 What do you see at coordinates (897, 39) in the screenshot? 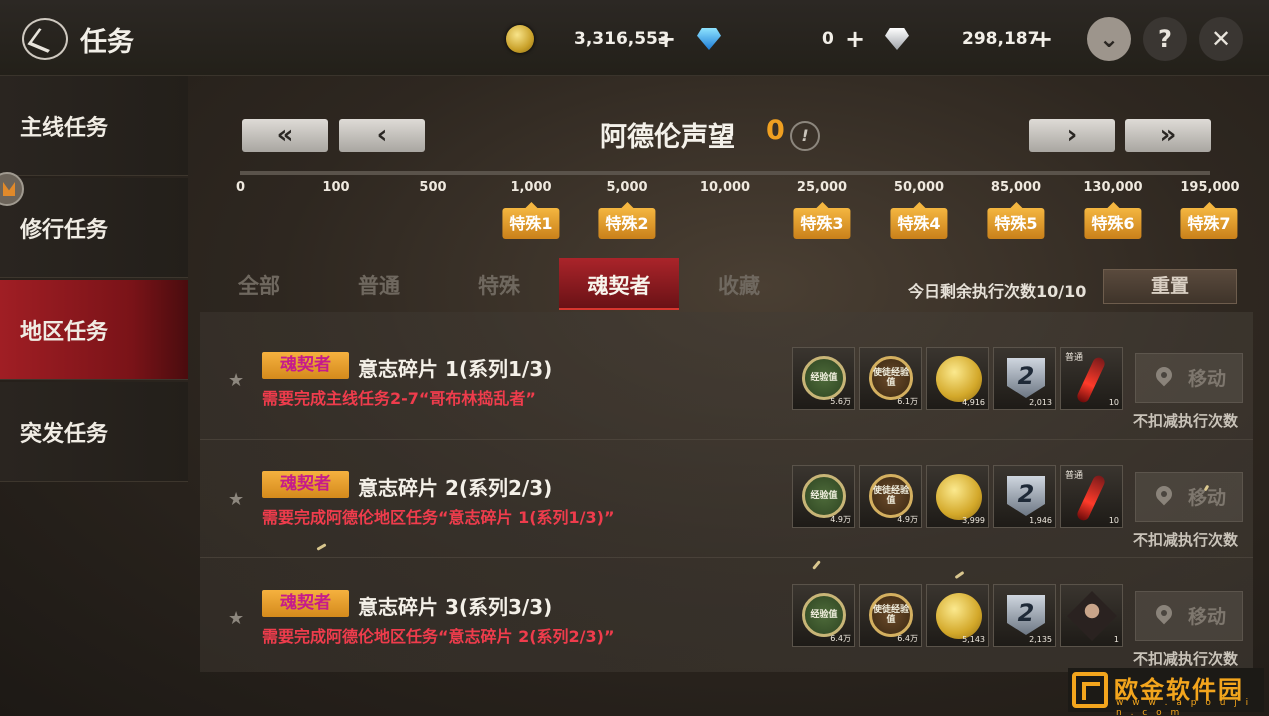
I see `white-diamond-icon` at bounding box center [897, 39].